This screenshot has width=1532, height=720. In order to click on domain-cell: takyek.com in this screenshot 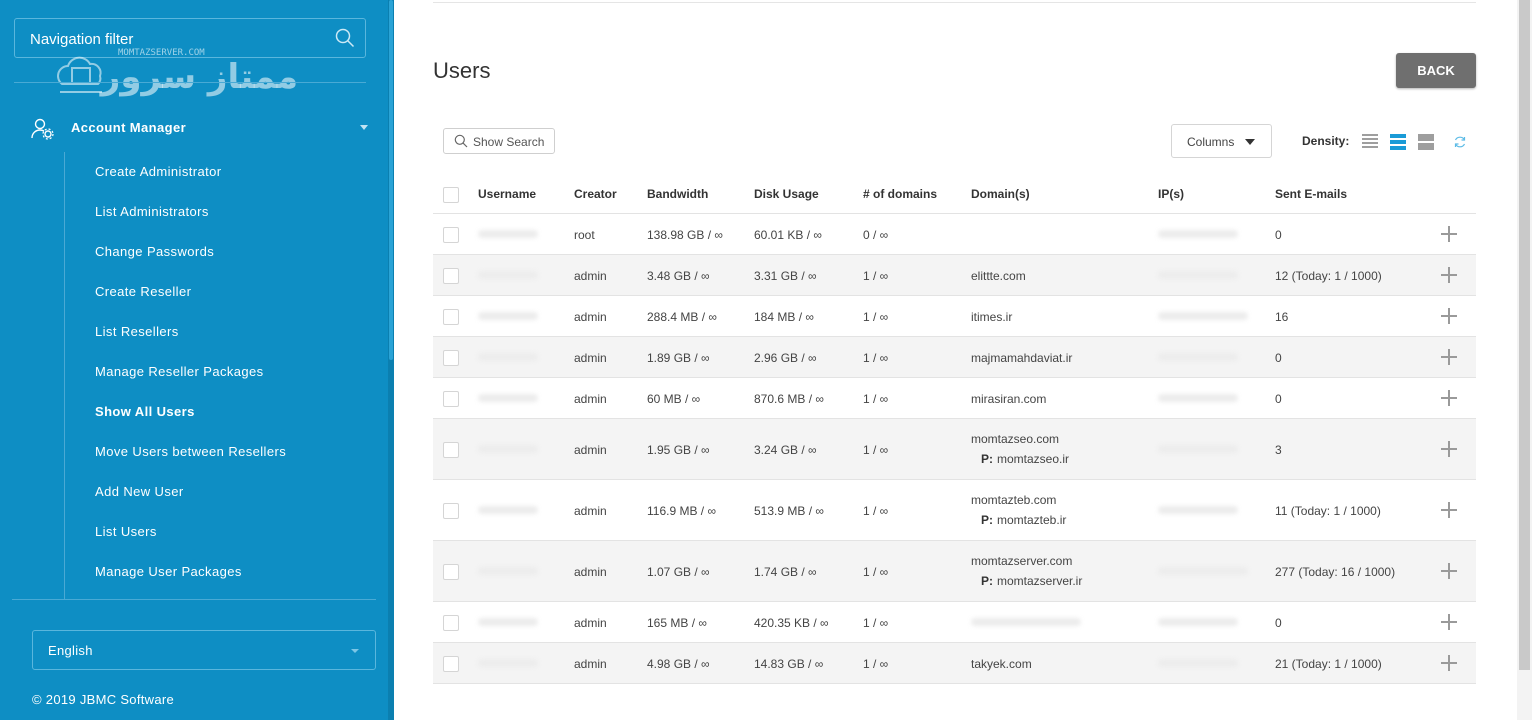, I will do `click(1001, 664)`.